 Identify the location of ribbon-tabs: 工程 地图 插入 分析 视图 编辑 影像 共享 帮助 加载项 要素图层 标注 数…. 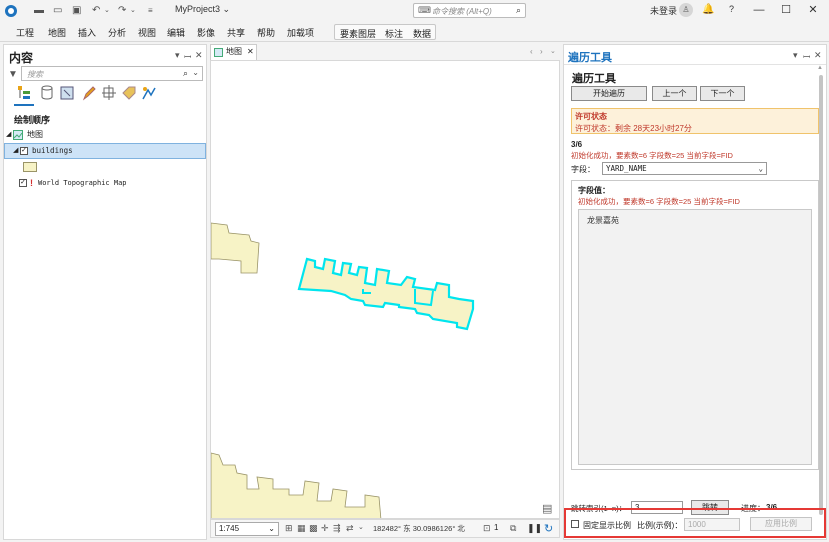
(414, 32).